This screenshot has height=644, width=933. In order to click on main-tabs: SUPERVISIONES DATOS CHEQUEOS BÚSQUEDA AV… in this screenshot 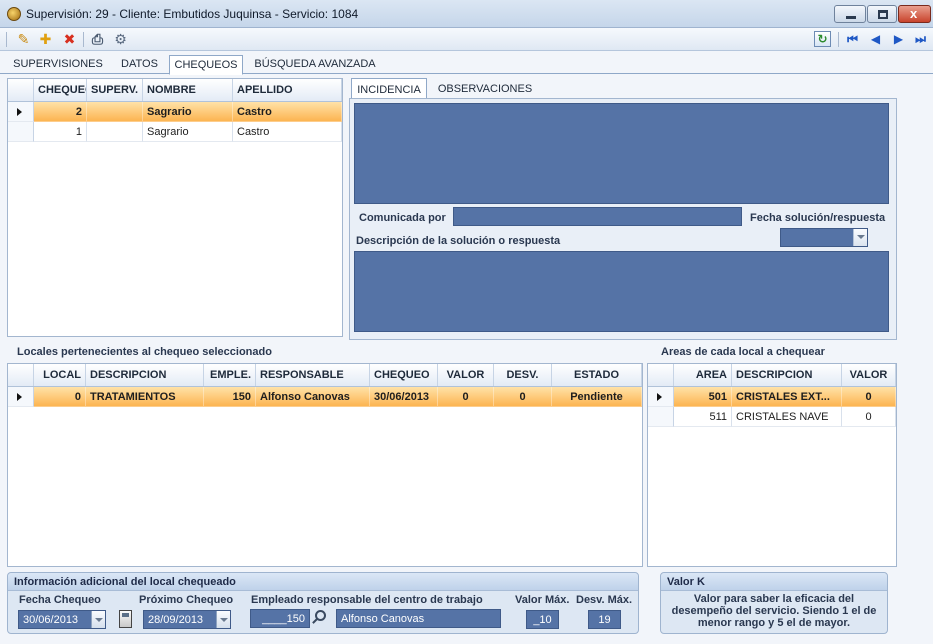, I will do `click(466, 63)`.